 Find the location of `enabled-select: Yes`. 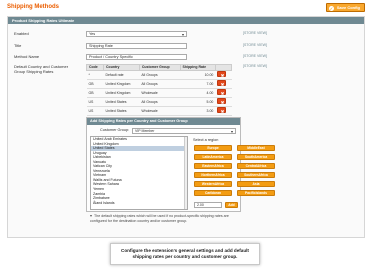

enabled-select: Yes is located at coordinates (136, 34).